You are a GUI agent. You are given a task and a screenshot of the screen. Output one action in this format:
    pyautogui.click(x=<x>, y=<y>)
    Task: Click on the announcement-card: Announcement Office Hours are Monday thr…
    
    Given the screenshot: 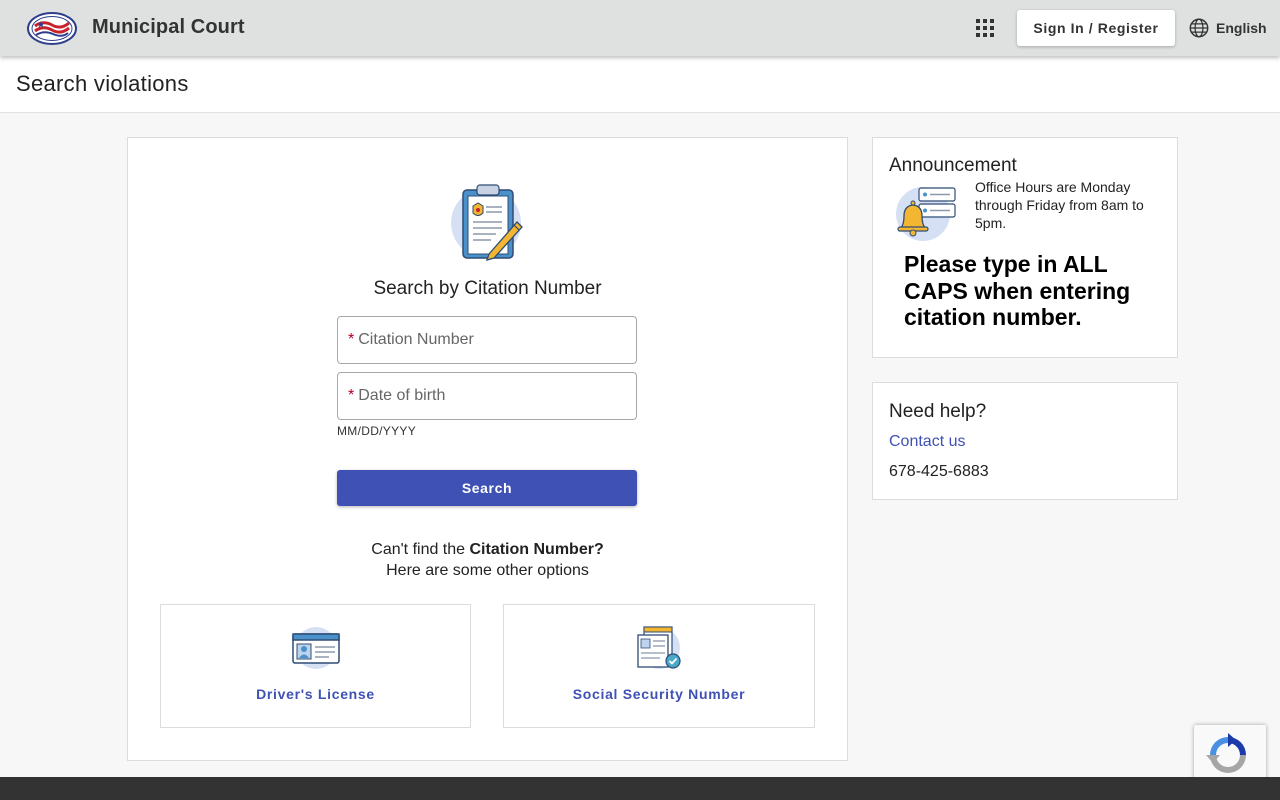 What is the action you would take?
    pyautogui.click(x=1025, y=247)
    